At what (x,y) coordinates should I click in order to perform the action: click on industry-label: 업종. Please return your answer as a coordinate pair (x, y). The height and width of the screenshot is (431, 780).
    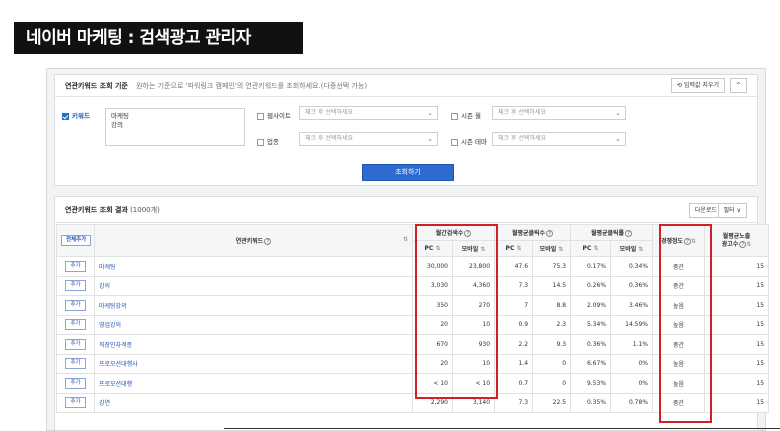
    Looking at the image, I should click on (273, 142).